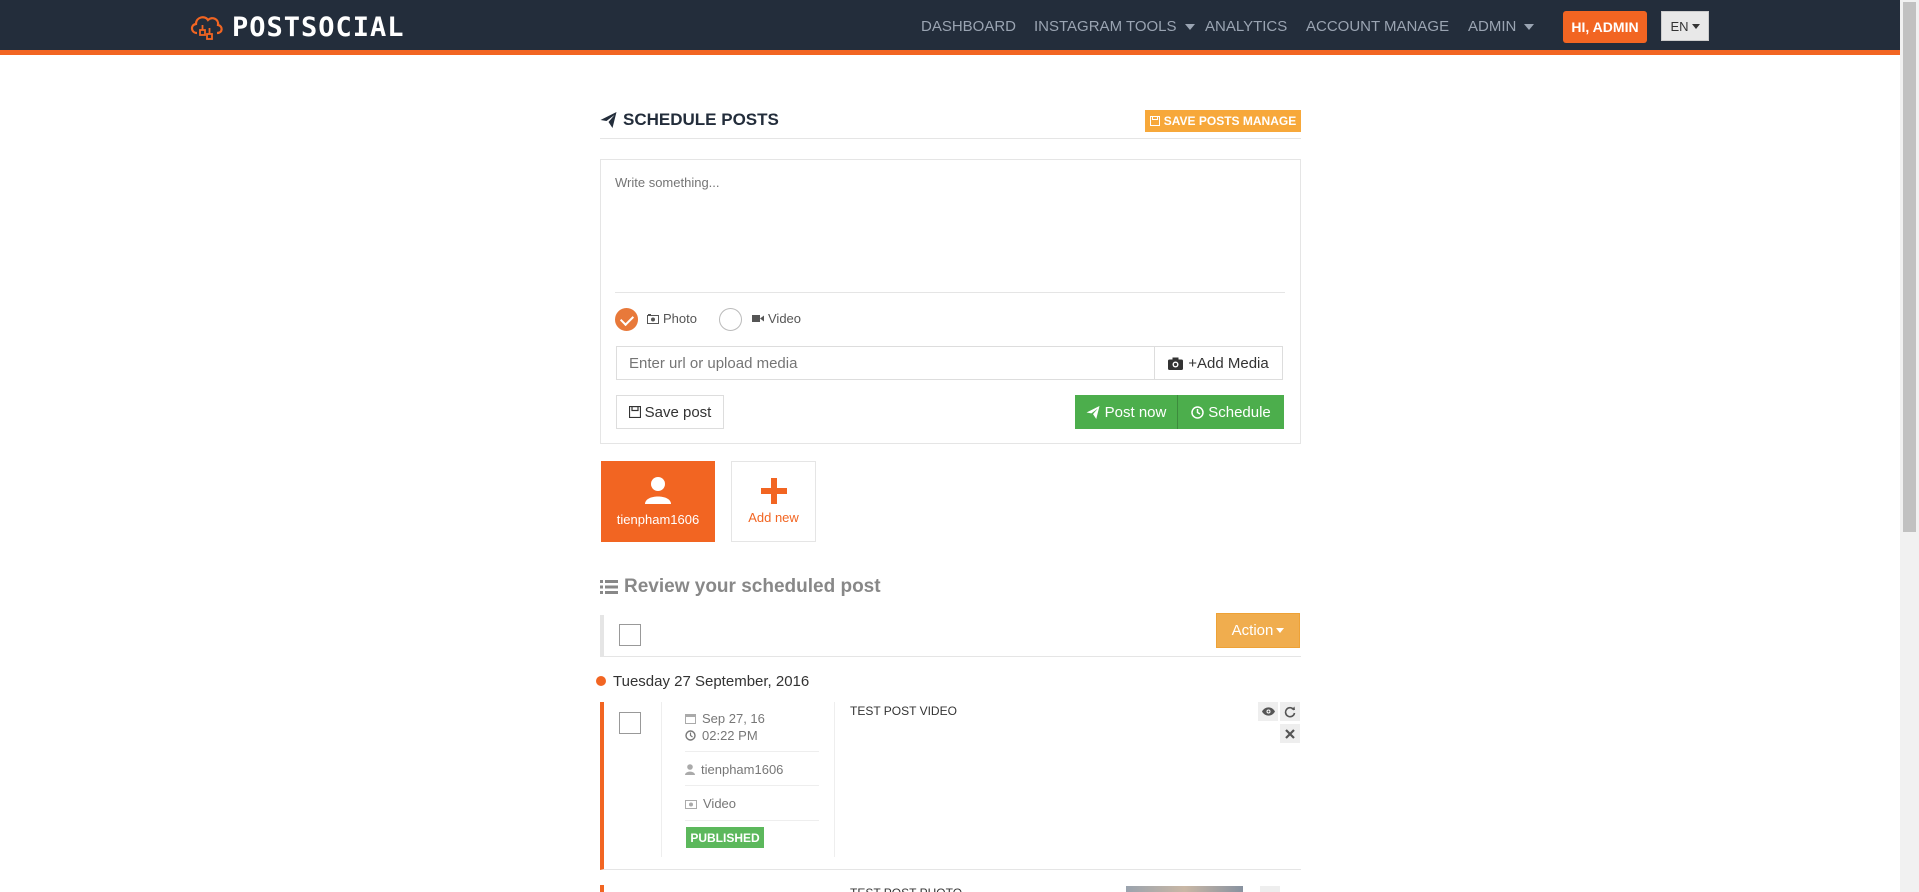 The image size is (1919, 892). Describe the element at coordinates (1230, 121) in the screenshot. I see `save-posts-manage-label: SAVE POSTS MANAGE` at that location.